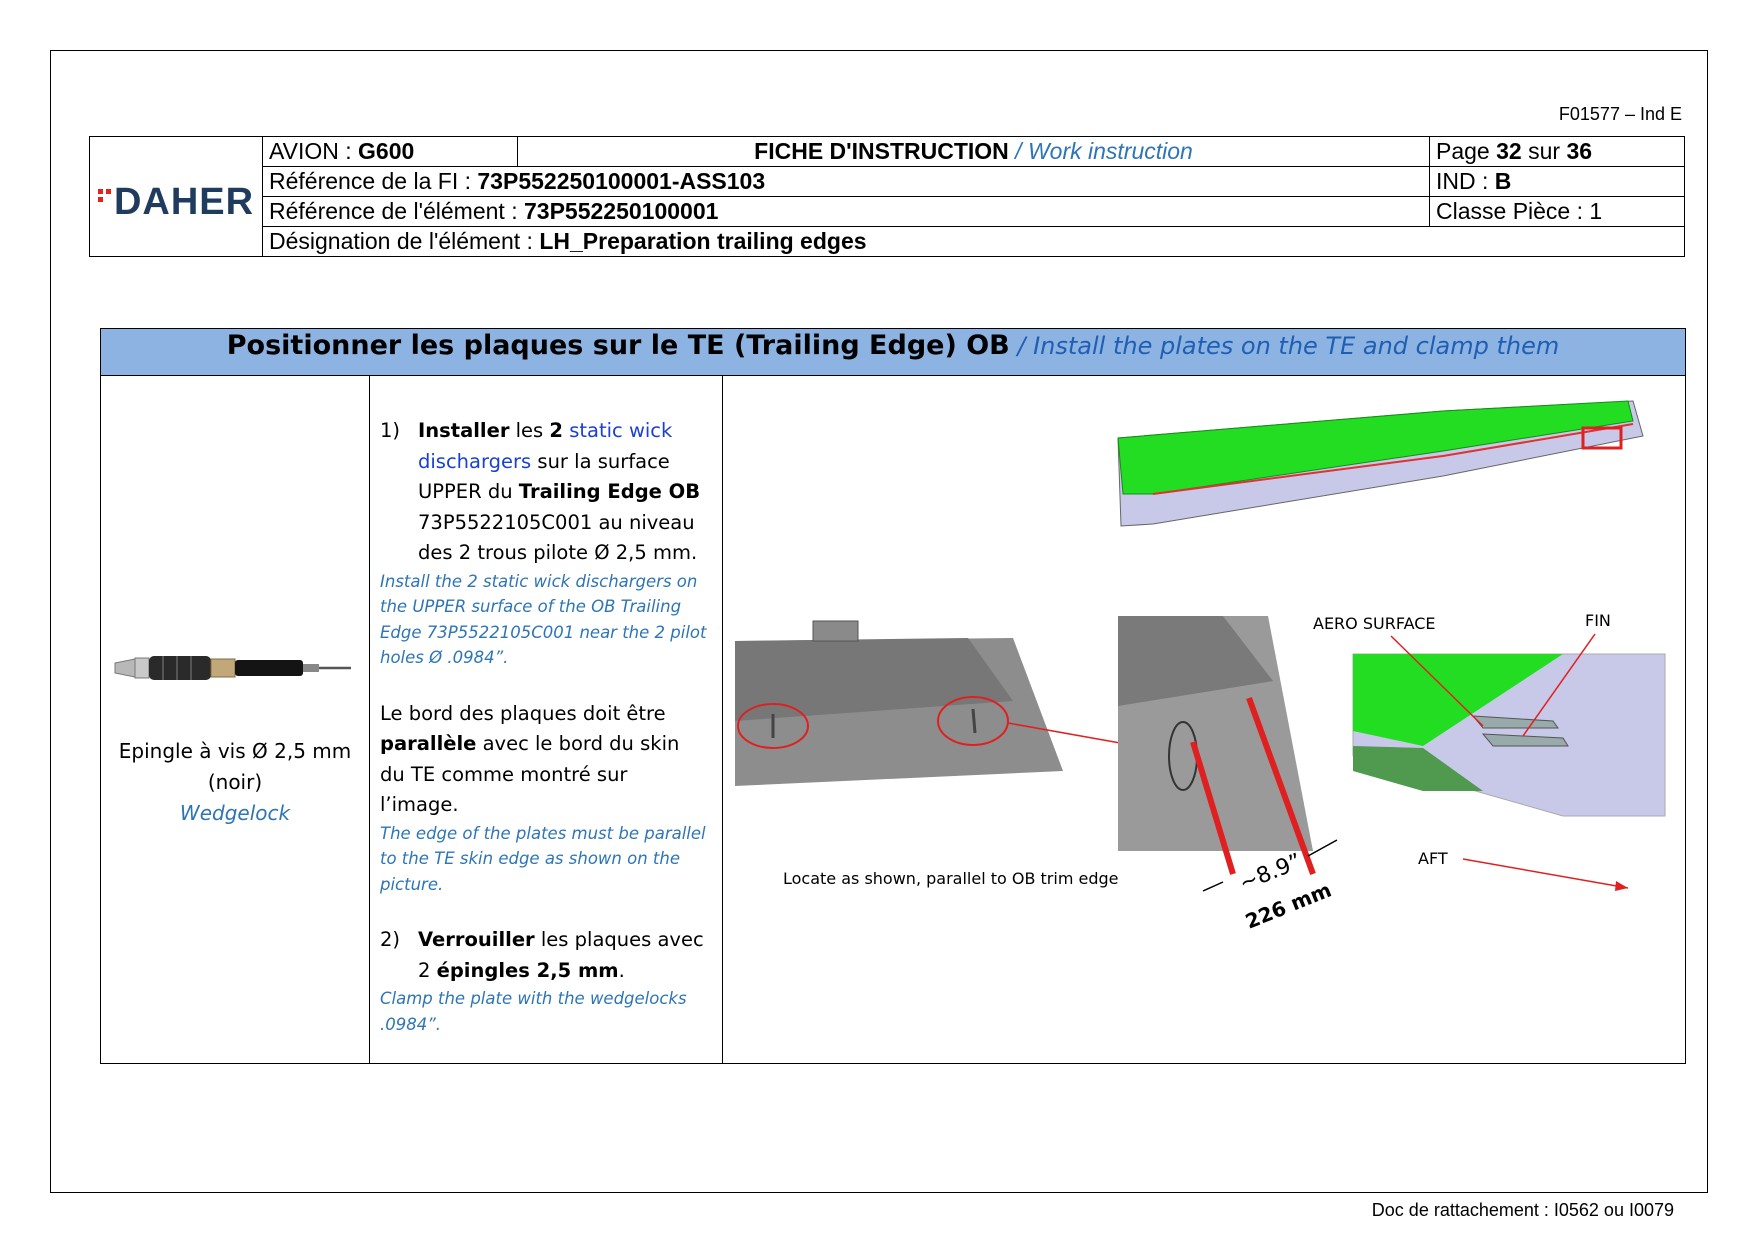 Image resolution: width=1754 pixels, height=1240 pixels. Describe the element at coordinates (1374, 623) in the screenshot. I see `aero-surface-label: AERO SURFACE` at that location.